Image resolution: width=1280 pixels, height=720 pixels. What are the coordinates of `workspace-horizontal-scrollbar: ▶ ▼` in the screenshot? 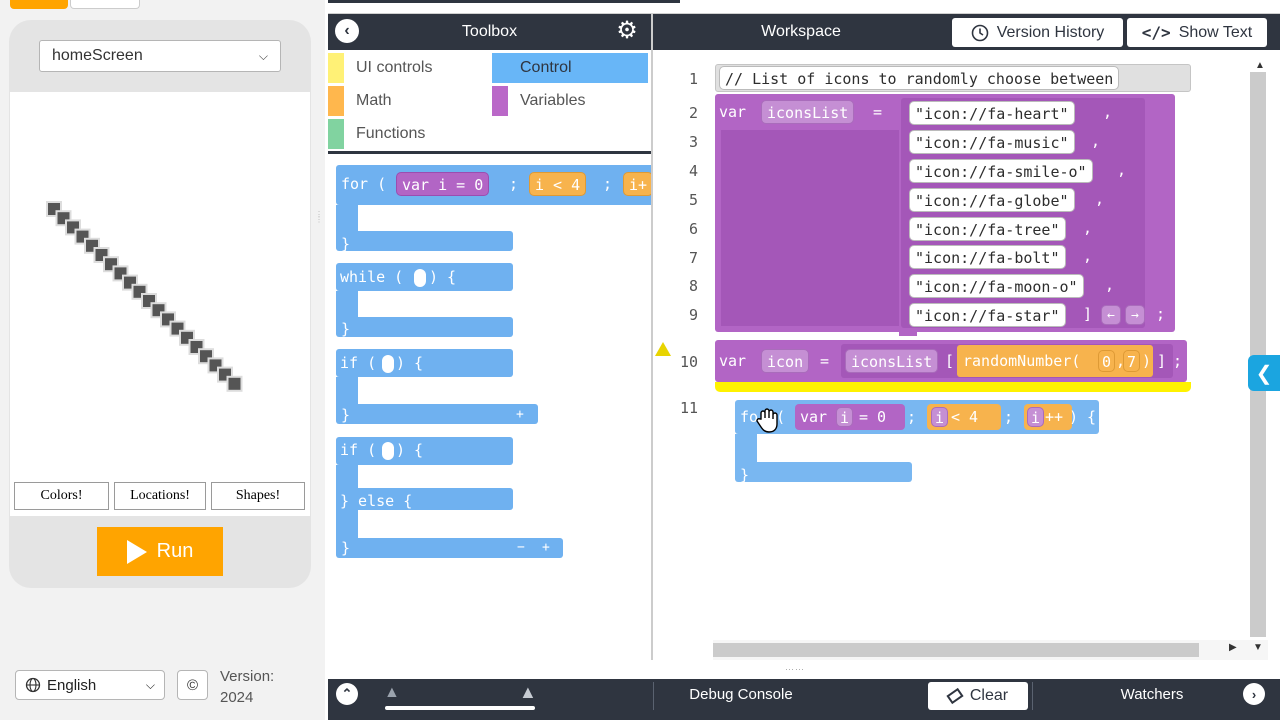 It's located at (990, 650).